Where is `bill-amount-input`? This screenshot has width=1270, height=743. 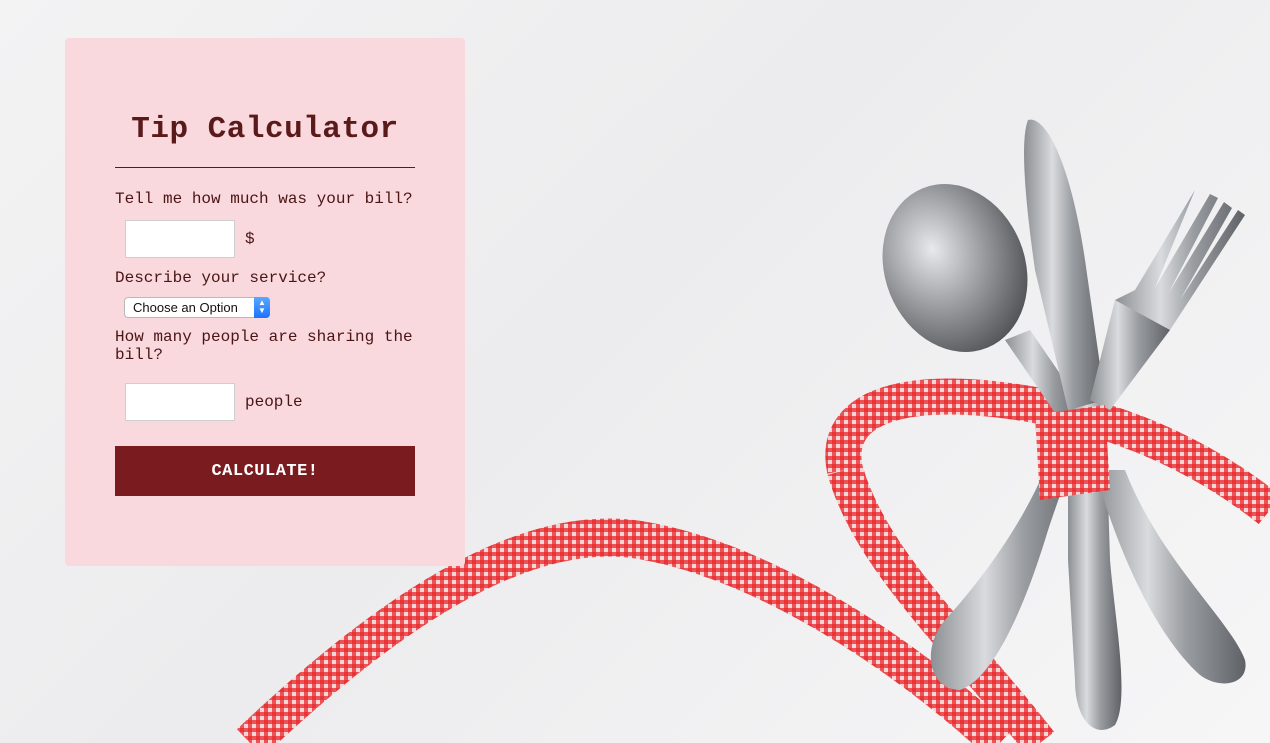
bill-amount-input is located at coordinates (180, 239).